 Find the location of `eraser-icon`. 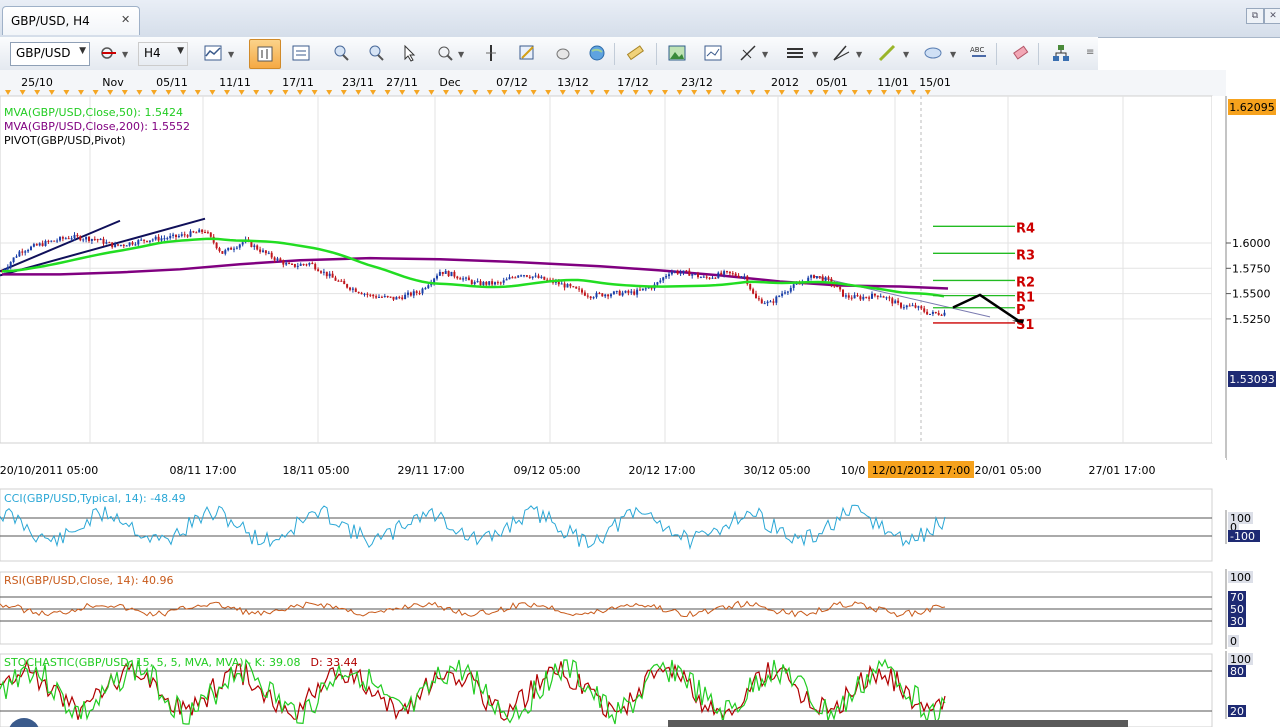

eraser-icon is located at coordinates (1021, 53).